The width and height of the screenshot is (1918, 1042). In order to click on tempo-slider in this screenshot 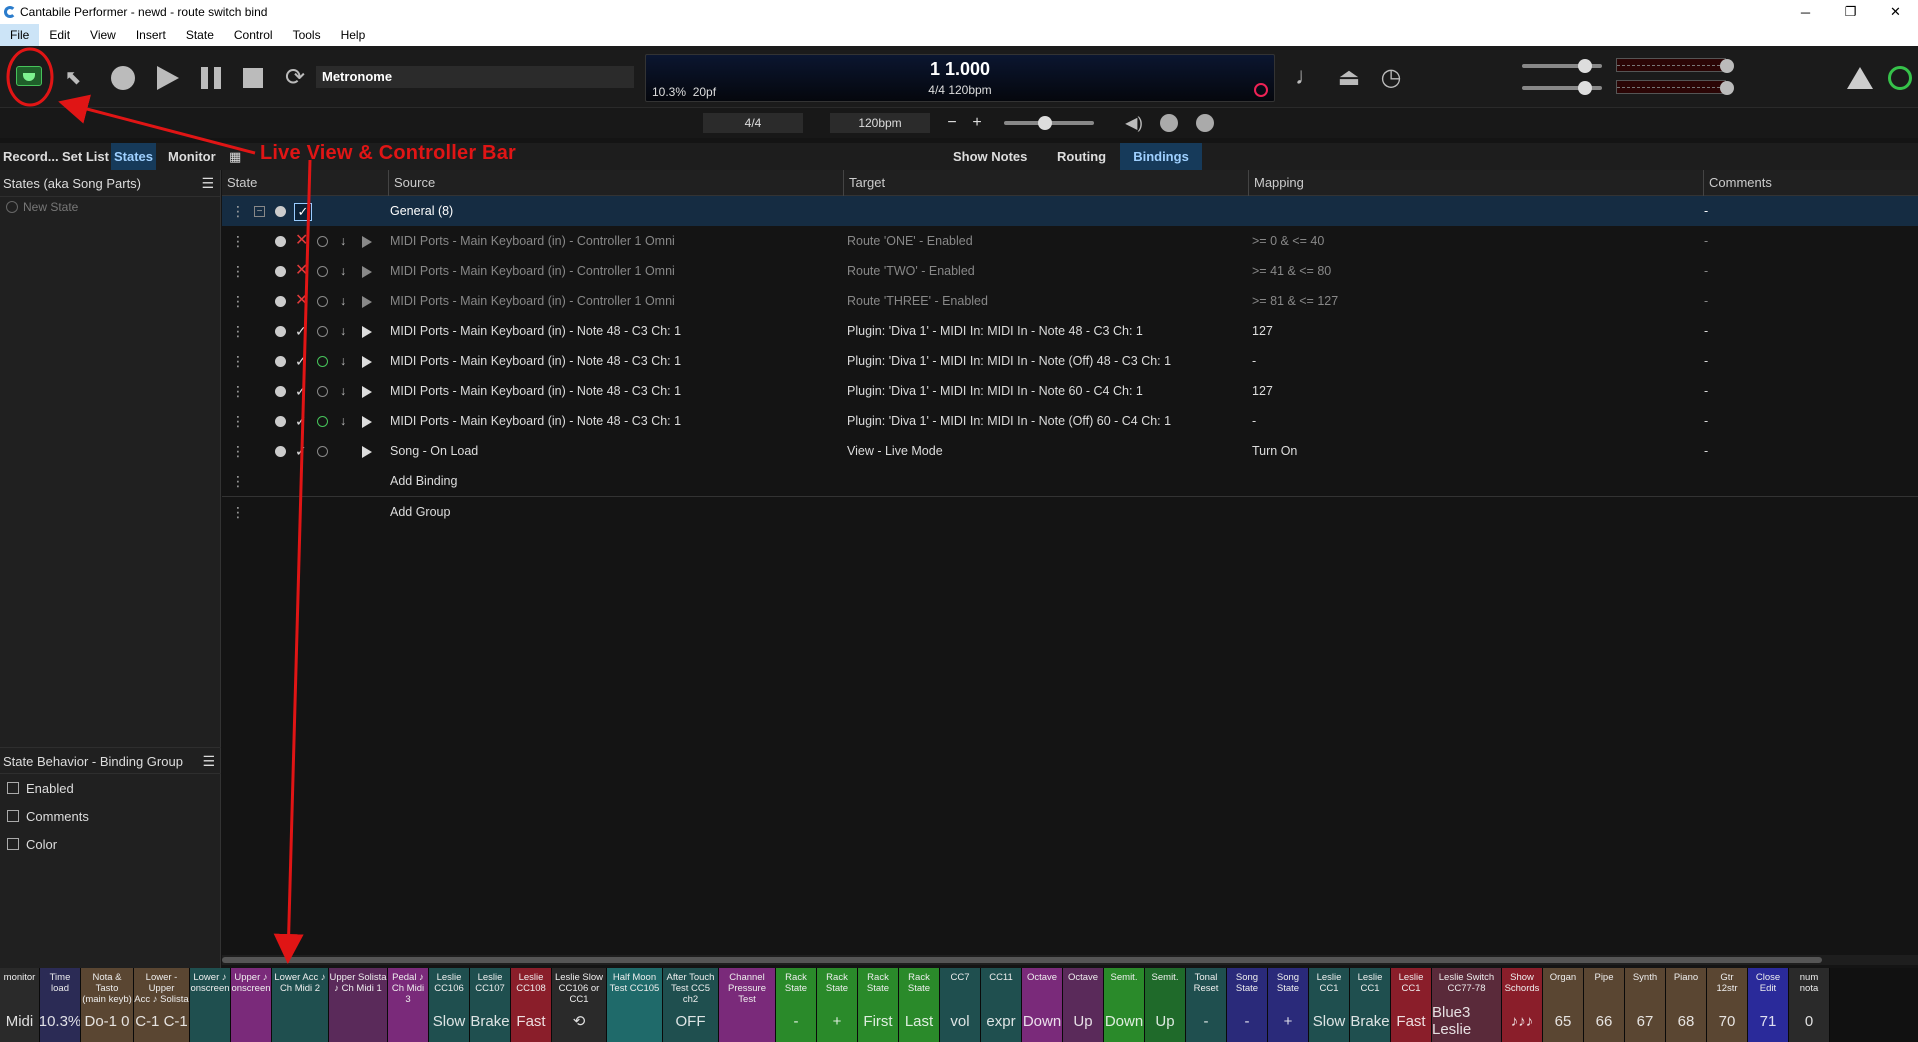, I will do `click(1049, 123)`.